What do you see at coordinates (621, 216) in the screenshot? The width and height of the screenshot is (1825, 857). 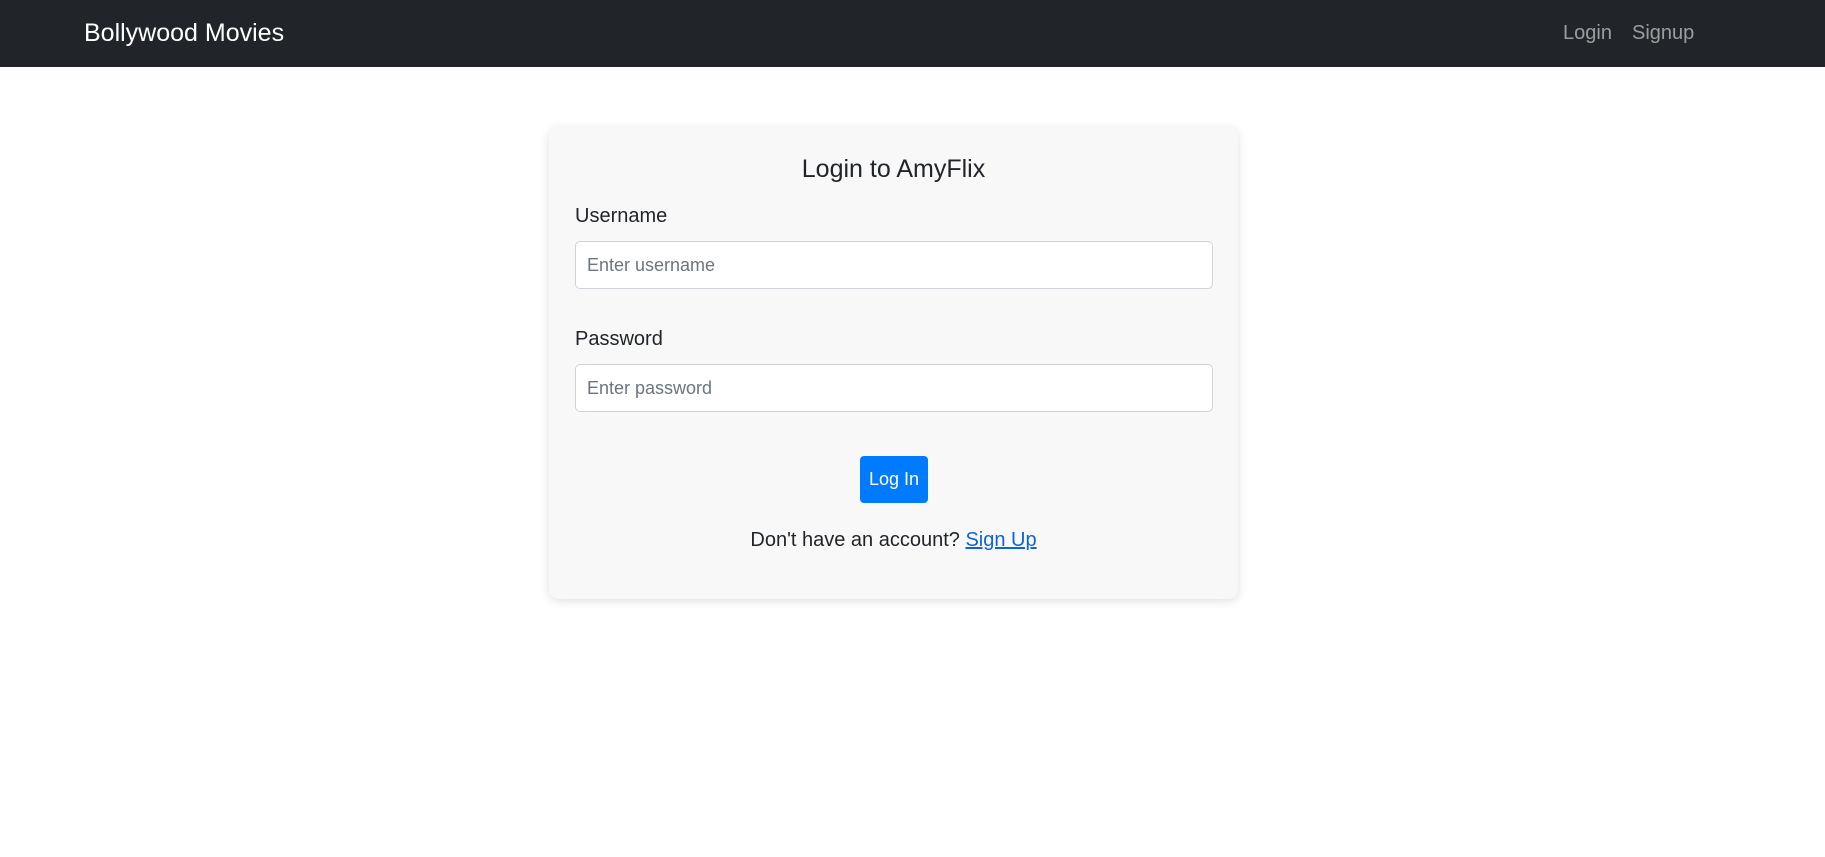 I see `username-label: Username` at bounding box center [621, 216].